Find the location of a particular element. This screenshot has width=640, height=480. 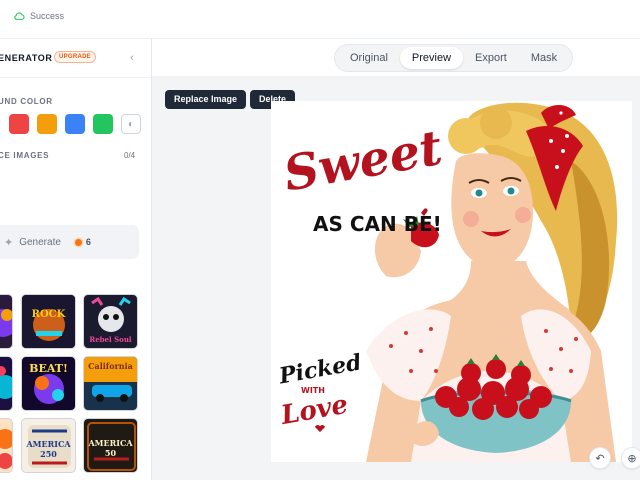

tab-original: Original is located at coordinates (369, 58).